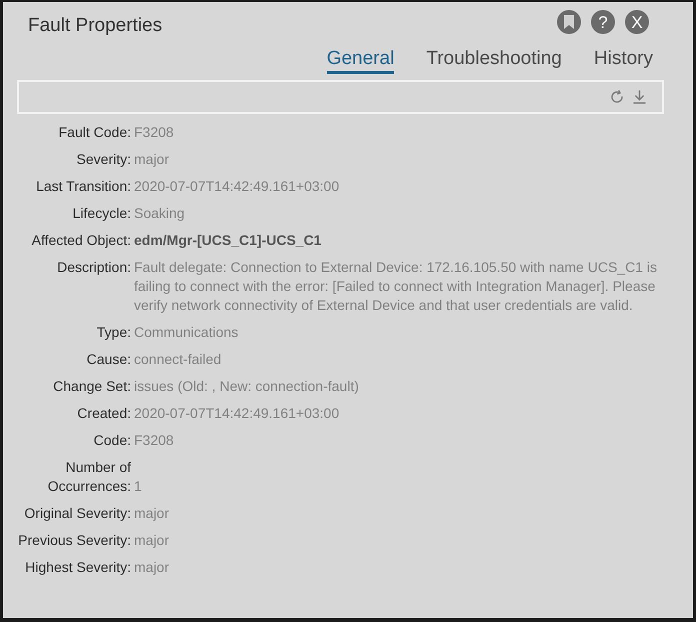 This screenshot has width=696, height=622. Describe the element at coordinates (77, 513) in the screenshot. I see `field-label: Original Severity:` at that location.